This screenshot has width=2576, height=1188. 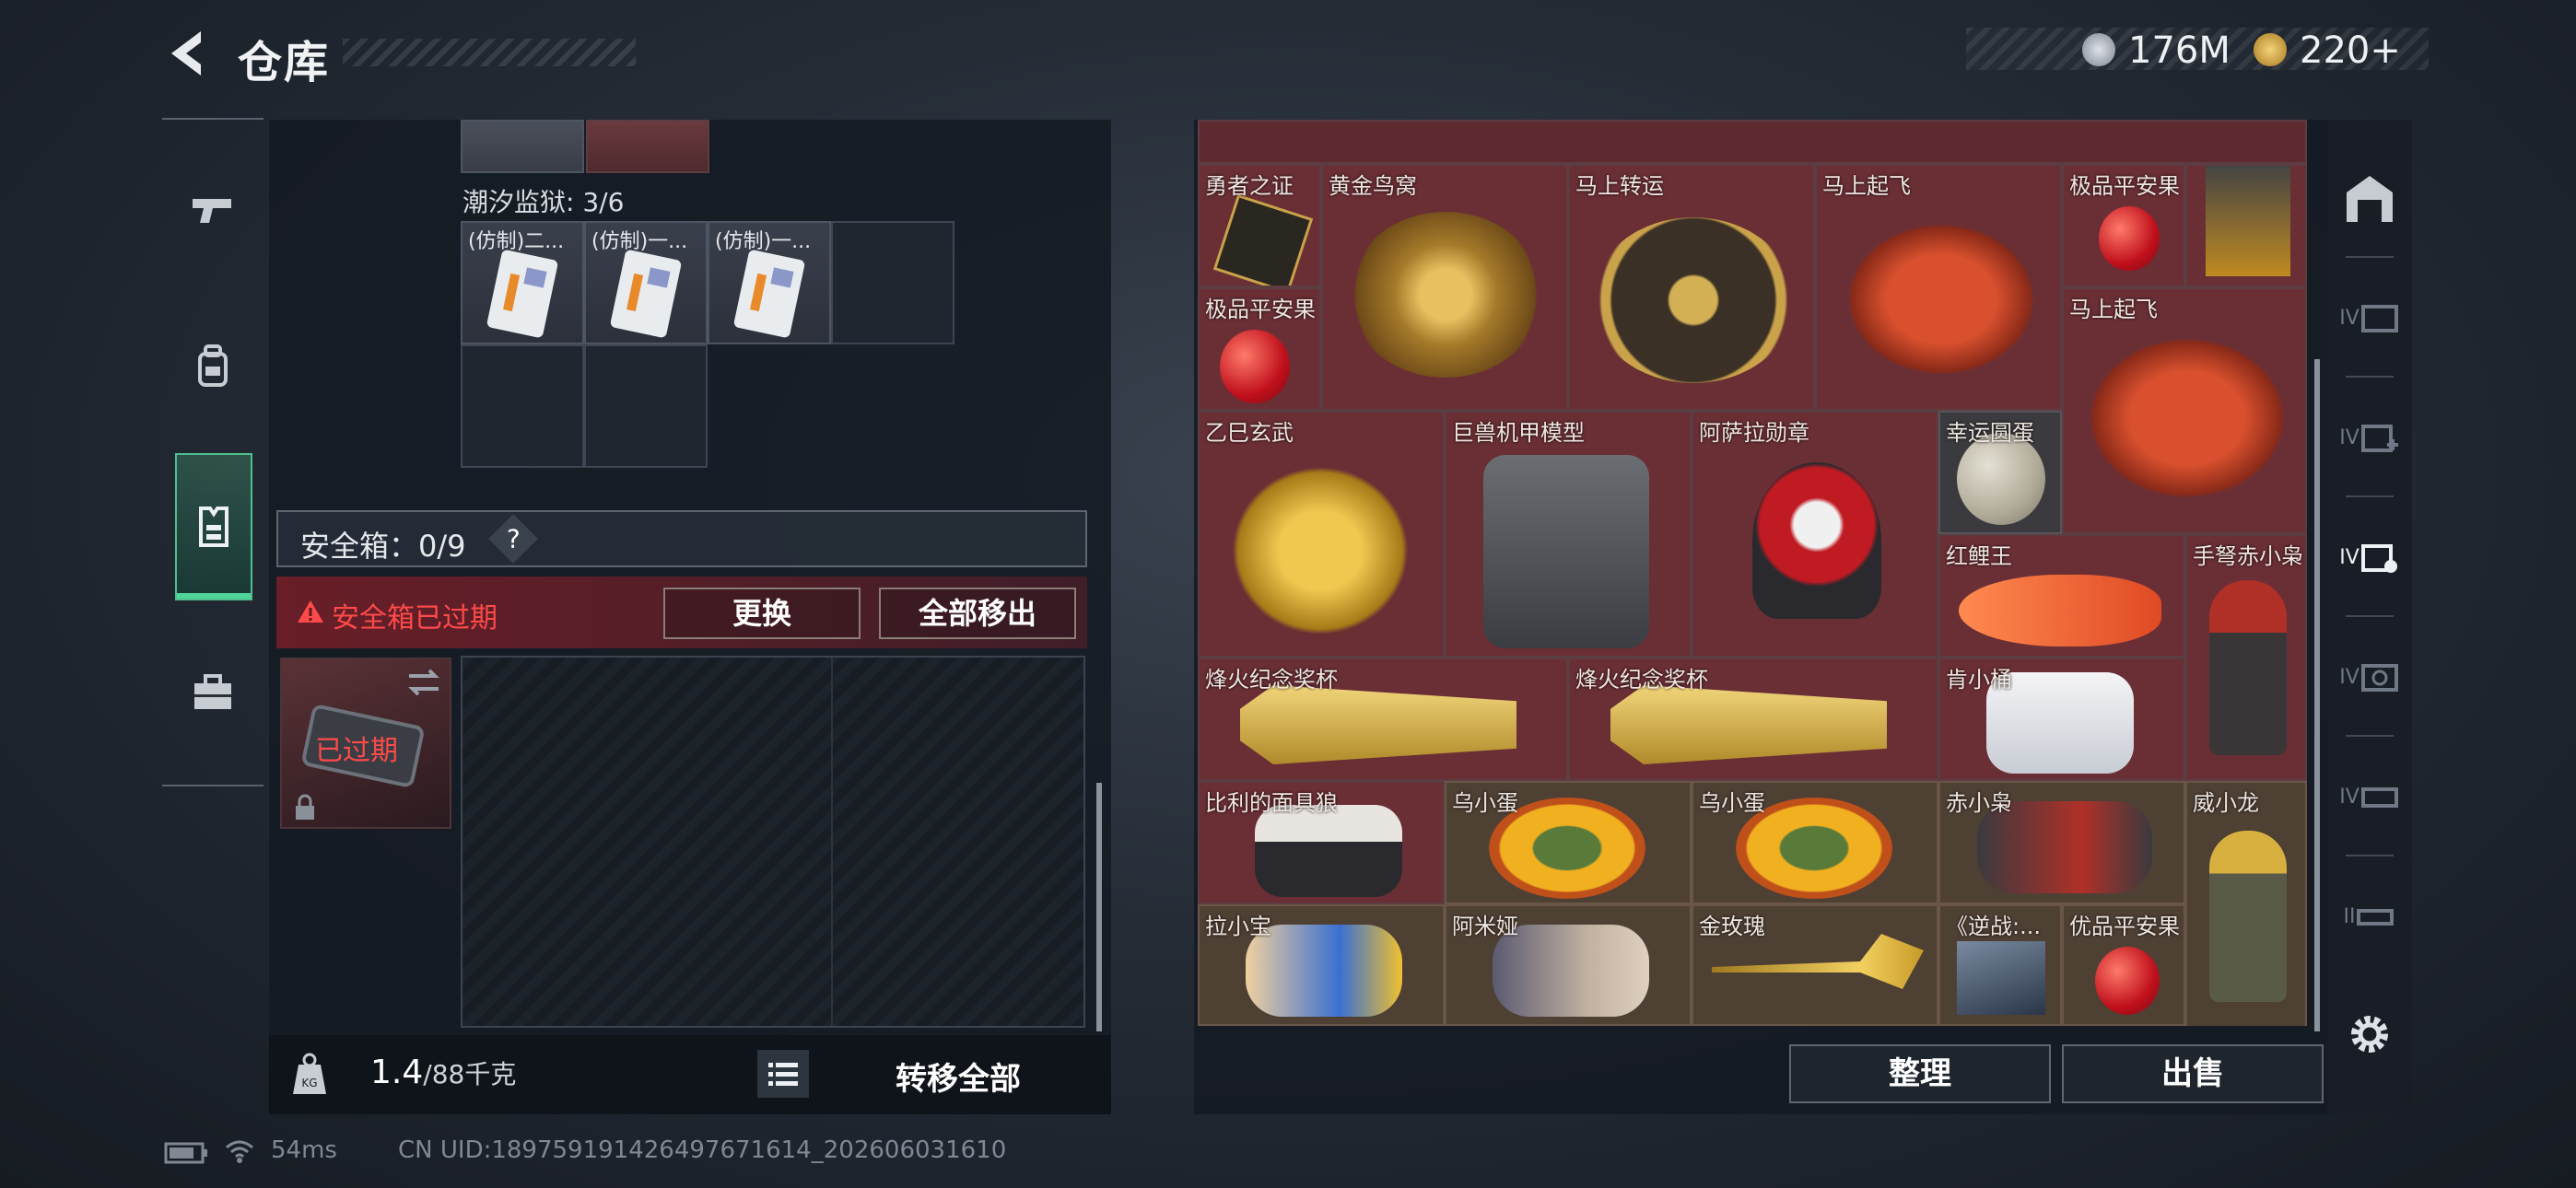 What do you see at coordinates (2113, 309) in the screenshot?
I see `item-label: 马上起飞` at bounding box center [2113, 309].